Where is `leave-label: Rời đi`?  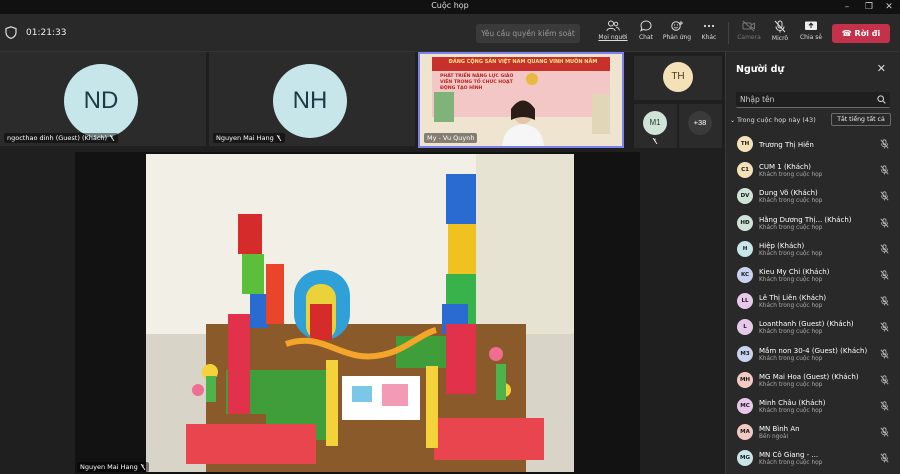
leave-label: Rời đi is located at coordinates (867, 33).